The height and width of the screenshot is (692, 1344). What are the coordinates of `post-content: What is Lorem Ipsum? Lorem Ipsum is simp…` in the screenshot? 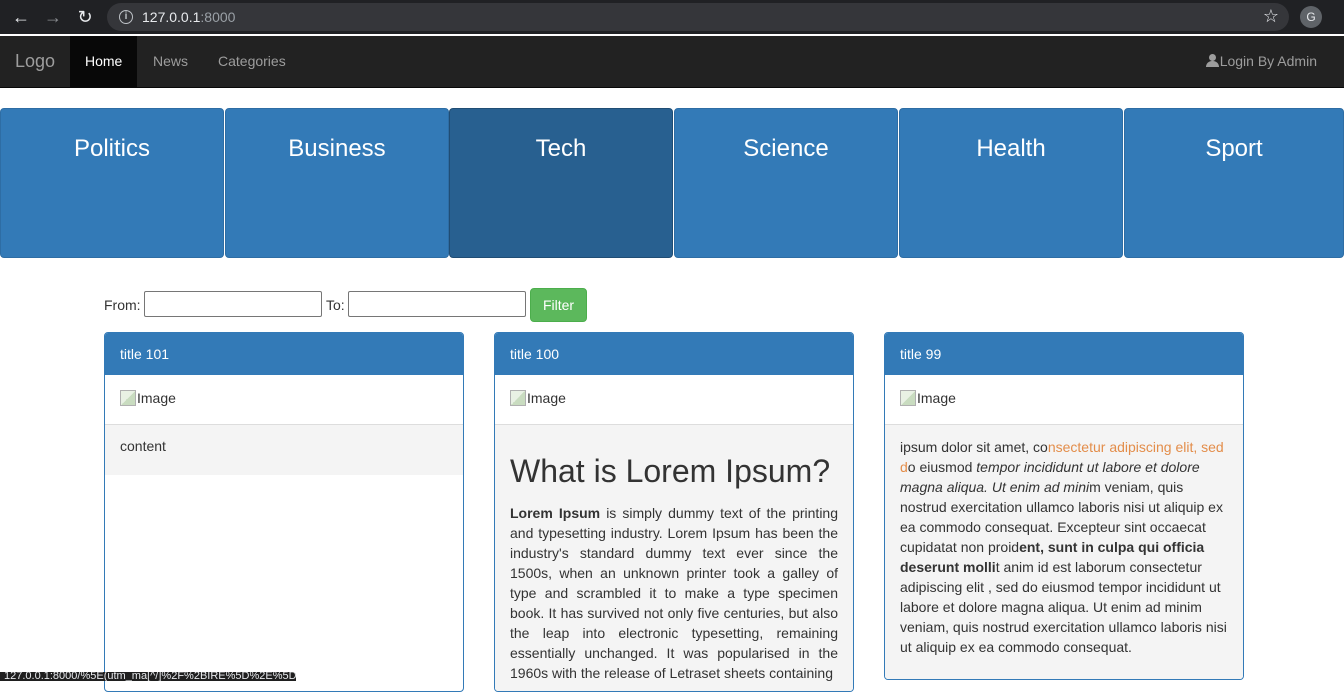 It's located at (674, 558).